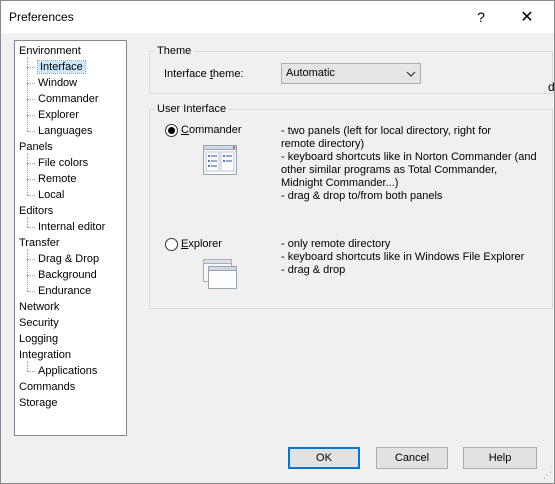 This screenshot has height=484, width=555. What do you see at coordinates (61, 67) in the screenshot?
I see `tree-item-interface: Interface` at bounding box center [61, 67].